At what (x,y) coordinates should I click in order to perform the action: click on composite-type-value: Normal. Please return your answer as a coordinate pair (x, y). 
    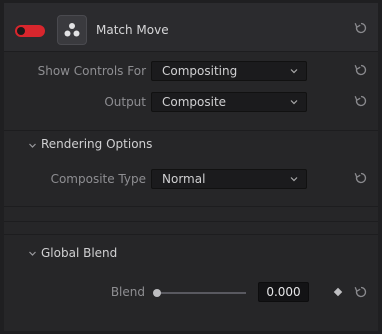
    Looking at the image, I should click on (184, 179).